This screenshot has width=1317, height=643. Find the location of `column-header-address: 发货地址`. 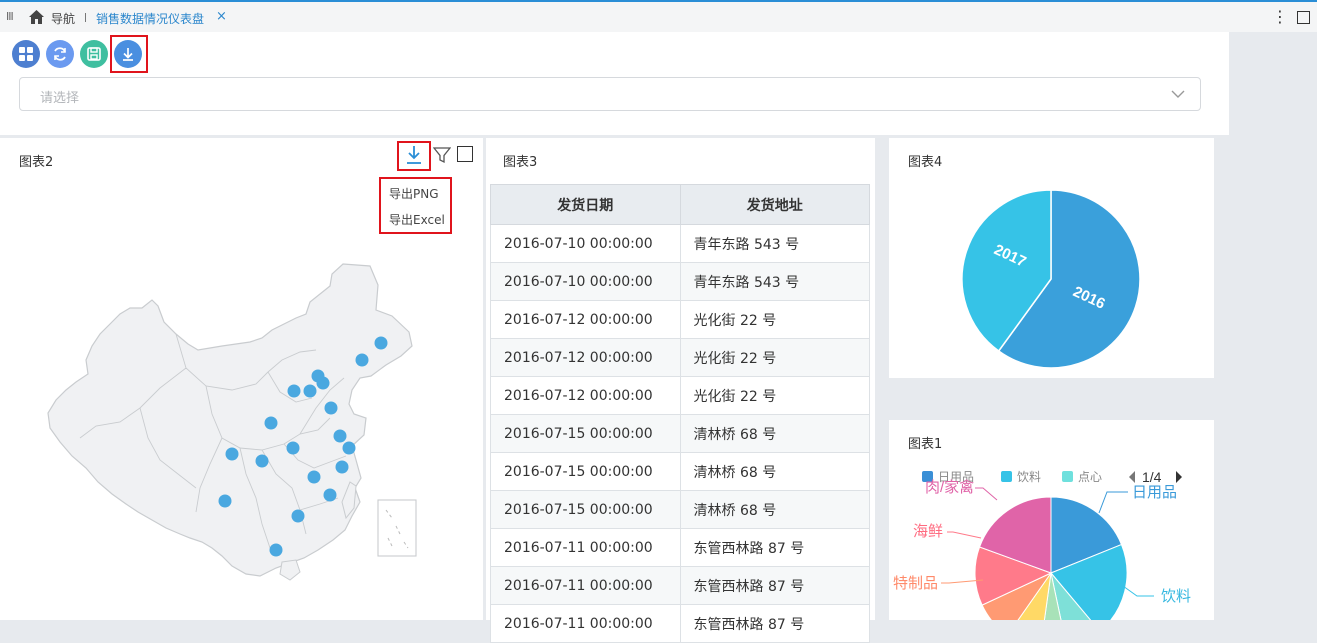

column-header-address: 发货地址 is located at coordinates (774, 204).